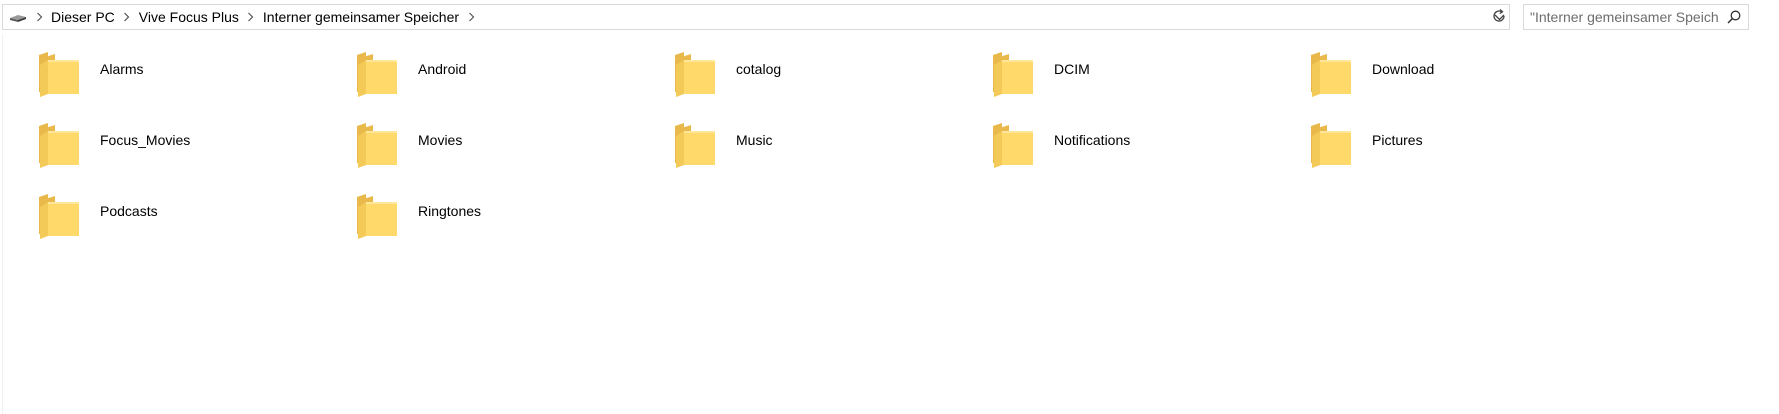 This screenshot has width=1779, height=414. I want to click on folder-name: Podcasts, so click(129, 211).